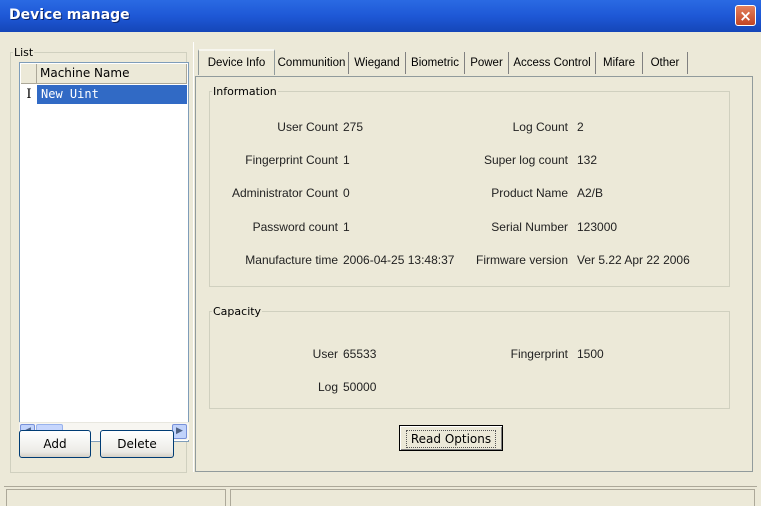 This screenshot has height=506, width=761. I want to click on capacity-log-value: 50000, so click(360, 387).